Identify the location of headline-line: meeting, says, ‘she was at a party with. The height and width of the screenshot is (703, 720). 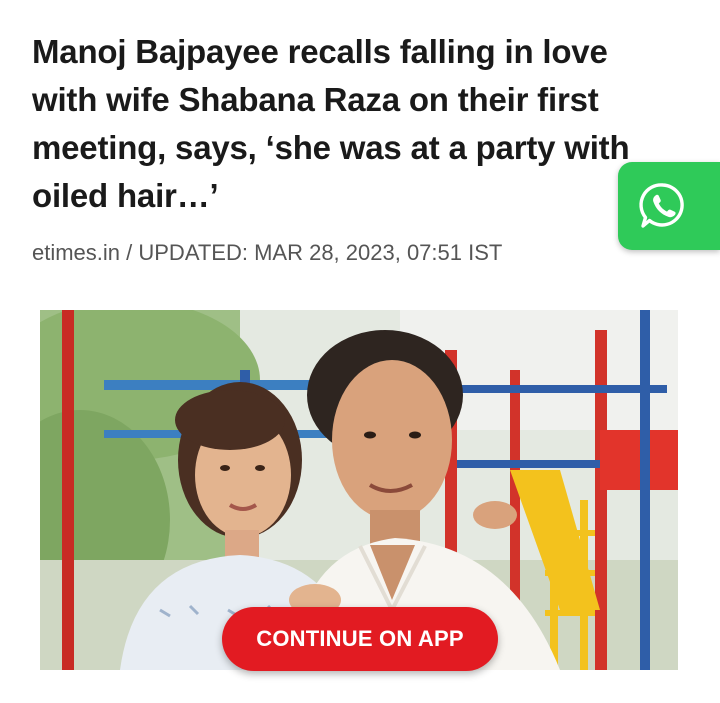
(331, 147).